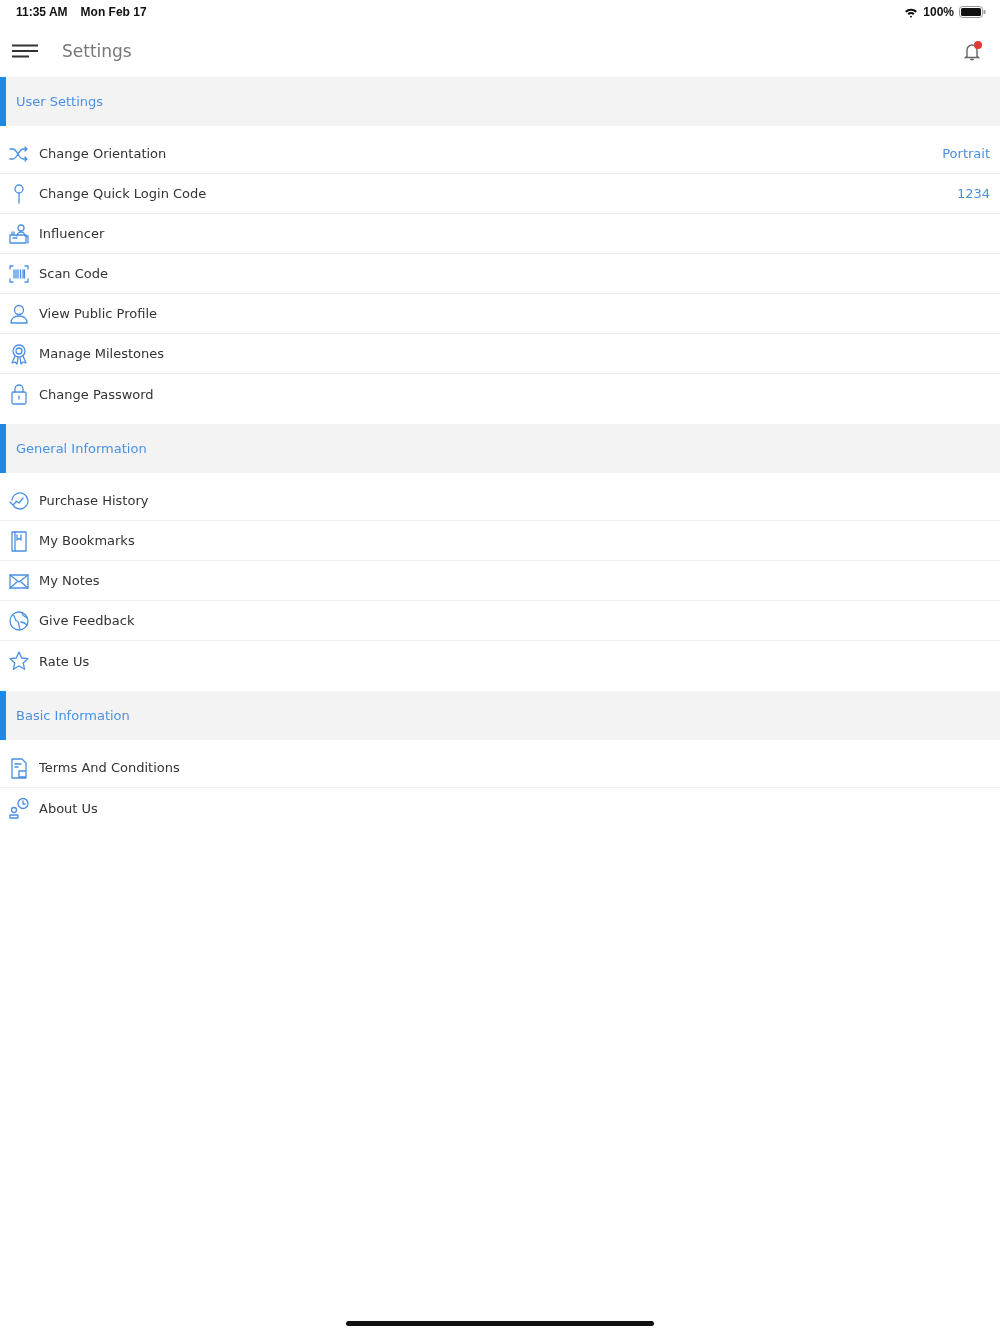 The image size is (1000, 1334). I want to click on settings-item: Manage Milestones, so click(500, 354).